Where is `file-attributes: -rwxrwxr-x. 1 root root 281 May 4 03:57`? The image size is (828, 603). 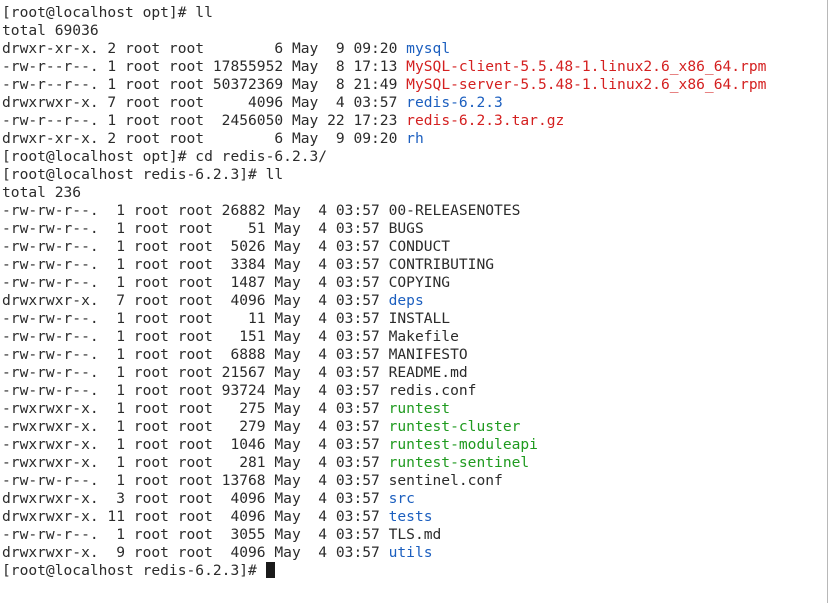
file-attributes: -rwxrwxr-x. 1 root root 281 May 4 03:57 is located at coordinates (195, 462).